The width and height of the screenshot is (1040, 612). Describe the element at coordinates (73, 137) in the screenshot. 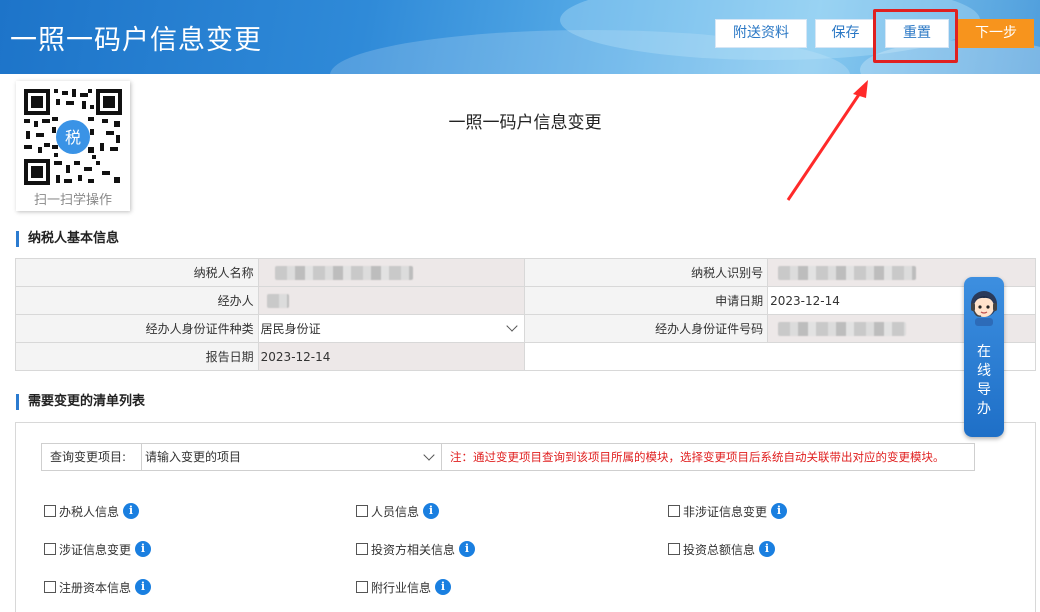

I see `qr-code-icon: 税` at that location.